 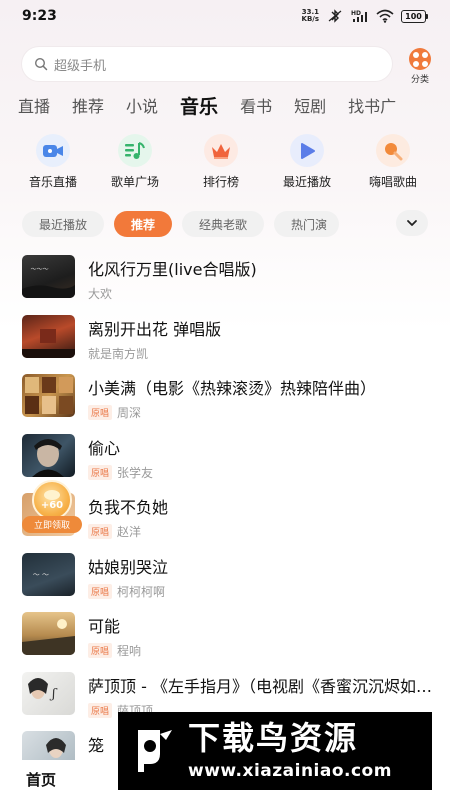 I want to click on battery-level: 100, so click(x=413, y=16).